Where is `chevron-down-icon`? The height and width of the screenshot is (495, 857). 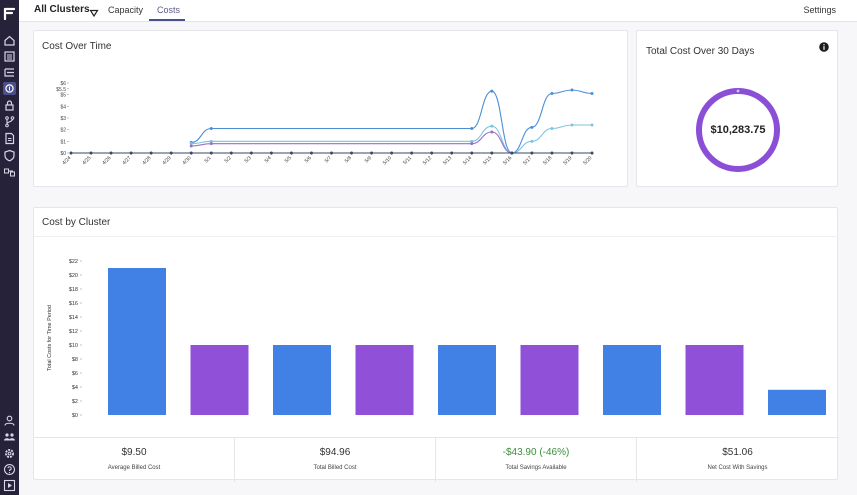
chevron-down-icon is located at coordinates (94, 11).